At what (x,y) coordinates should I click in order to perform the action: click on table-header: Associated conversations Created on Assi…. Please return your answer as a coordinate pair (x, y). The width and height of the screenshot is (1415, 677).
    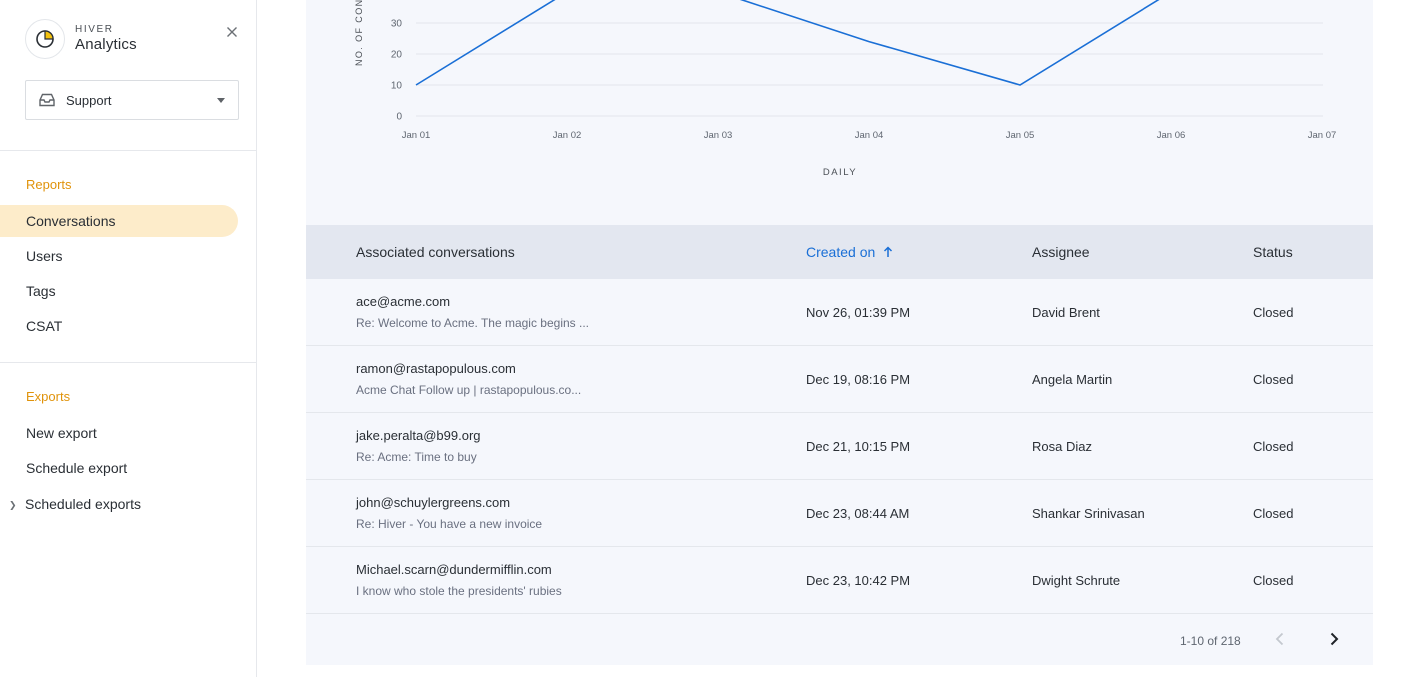
    Looking at the image, I should click on (839, 252).